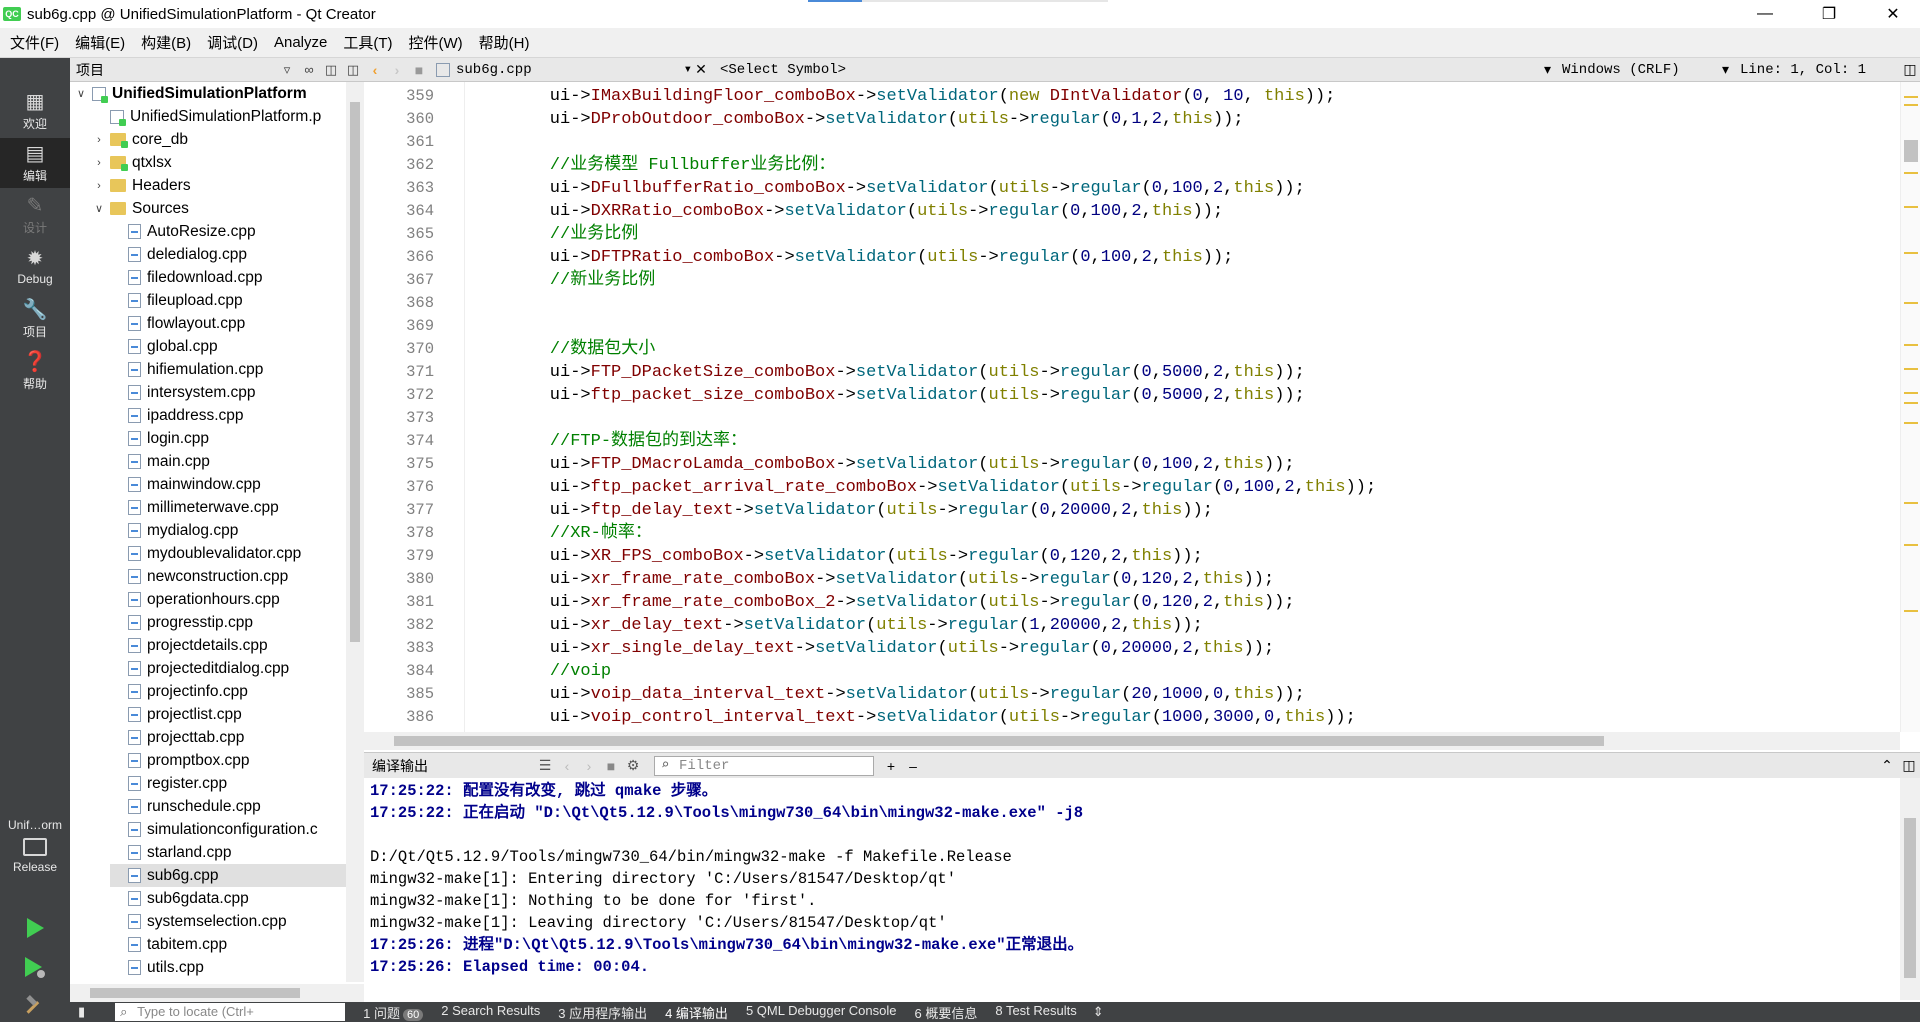 The width and height of the screenshot is (1920, 1026). Describe the element at coordinates (696, 1012) in the screenshot. I see `output-pane-tab: 4 编译输出` at that location.